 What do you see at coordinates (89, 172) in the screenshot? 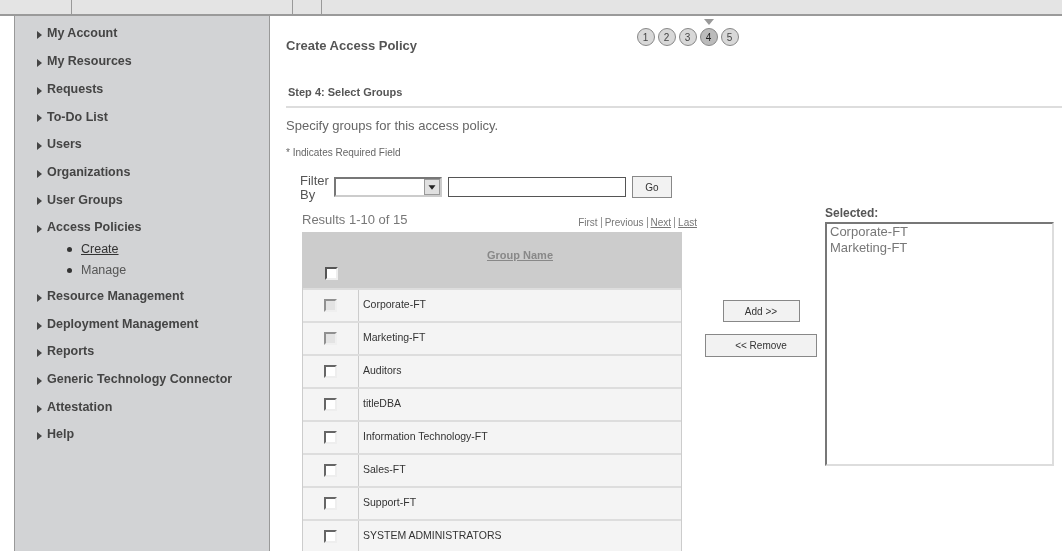
I see `nav-item: Organizations` at bounding box center [89, 172].